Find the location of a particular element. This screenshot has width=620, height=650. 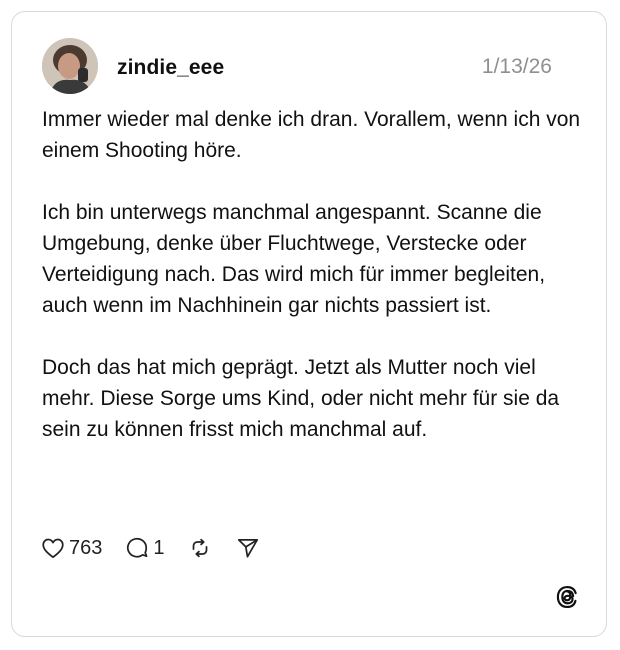

repost-button is located at coordinates (200, 548).